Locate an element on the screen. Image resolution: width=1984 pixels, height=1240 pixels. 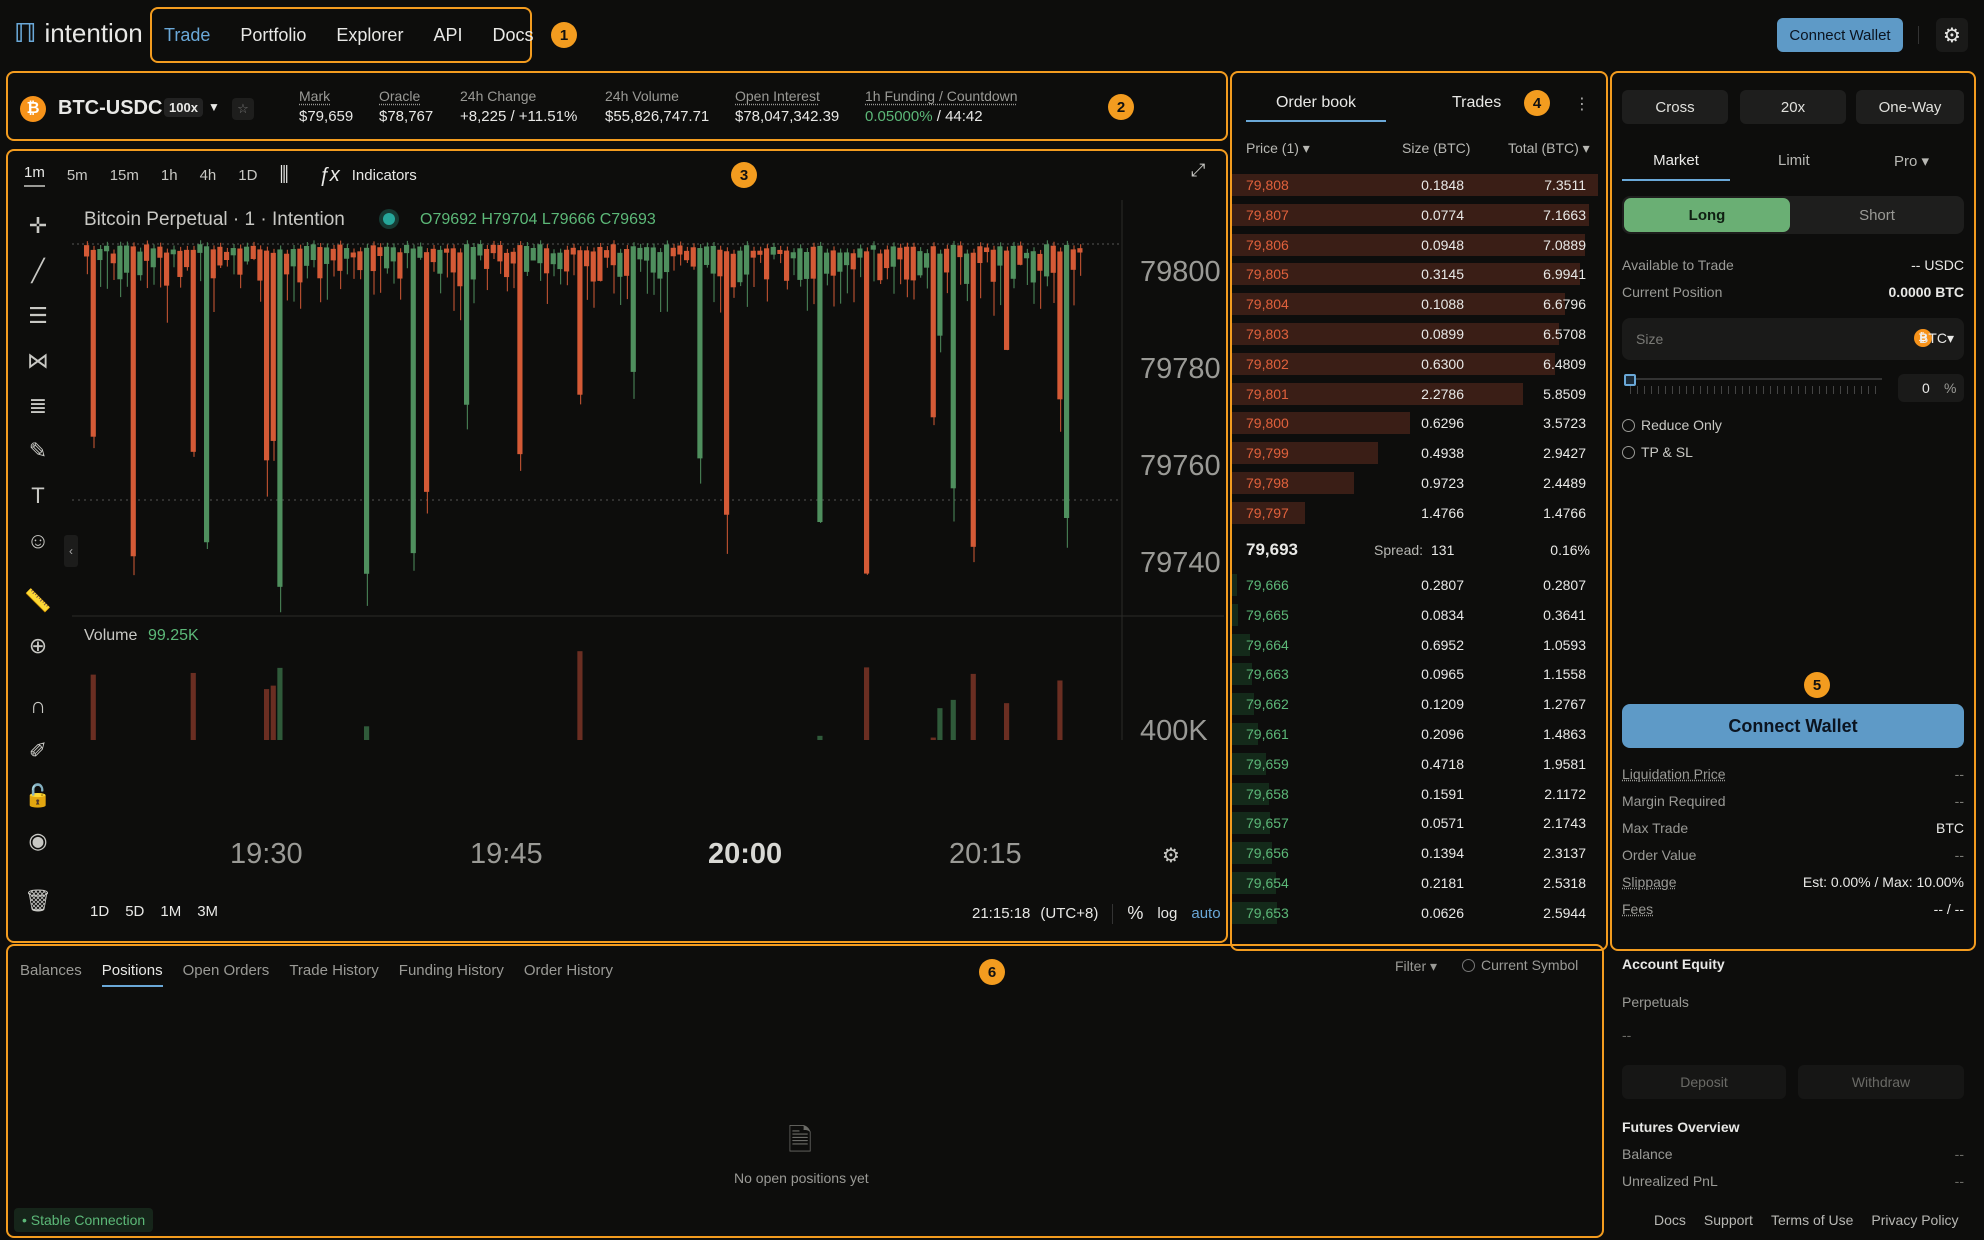
tab-trade-history: Trade History is located at coordinates (333, 974).